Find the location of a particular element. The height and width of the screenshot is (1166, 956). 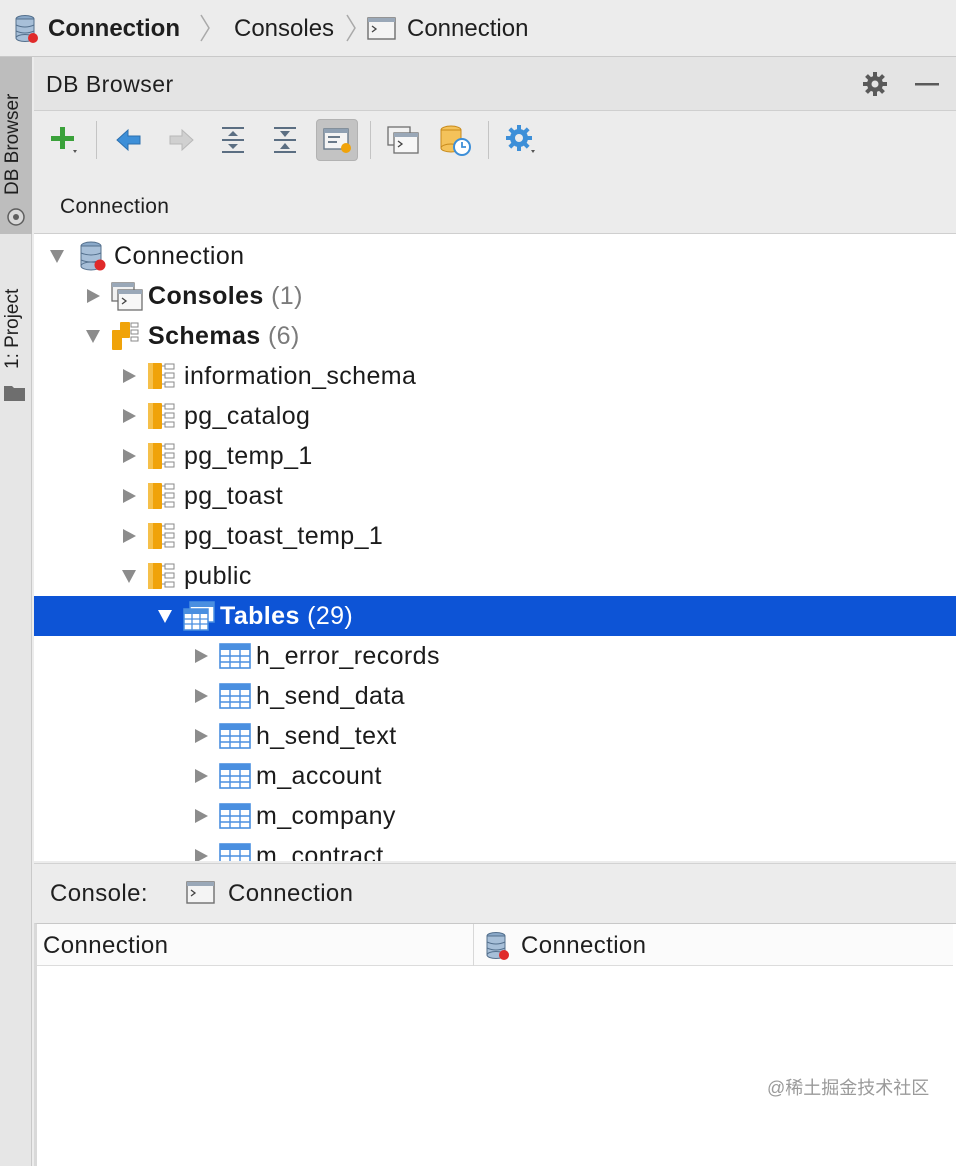

database-icon is located at coordinates (93, 256).